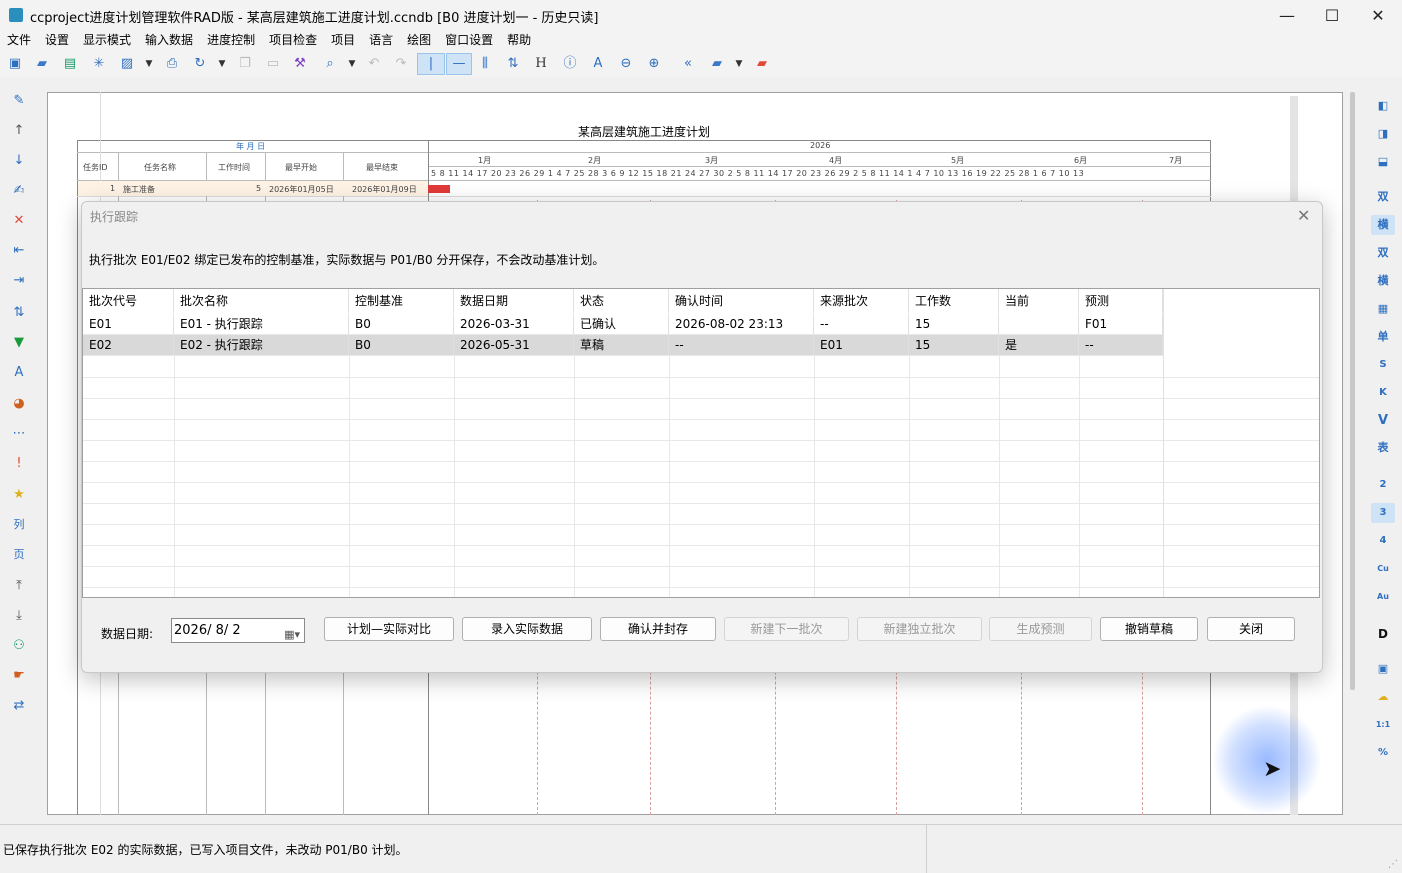 The height and width of the screenshot is (873, 1402). What do you see at coordinates (439, 189) in the screenshot?
I see `task-gantt-bar` at bounding box center [439, 189].